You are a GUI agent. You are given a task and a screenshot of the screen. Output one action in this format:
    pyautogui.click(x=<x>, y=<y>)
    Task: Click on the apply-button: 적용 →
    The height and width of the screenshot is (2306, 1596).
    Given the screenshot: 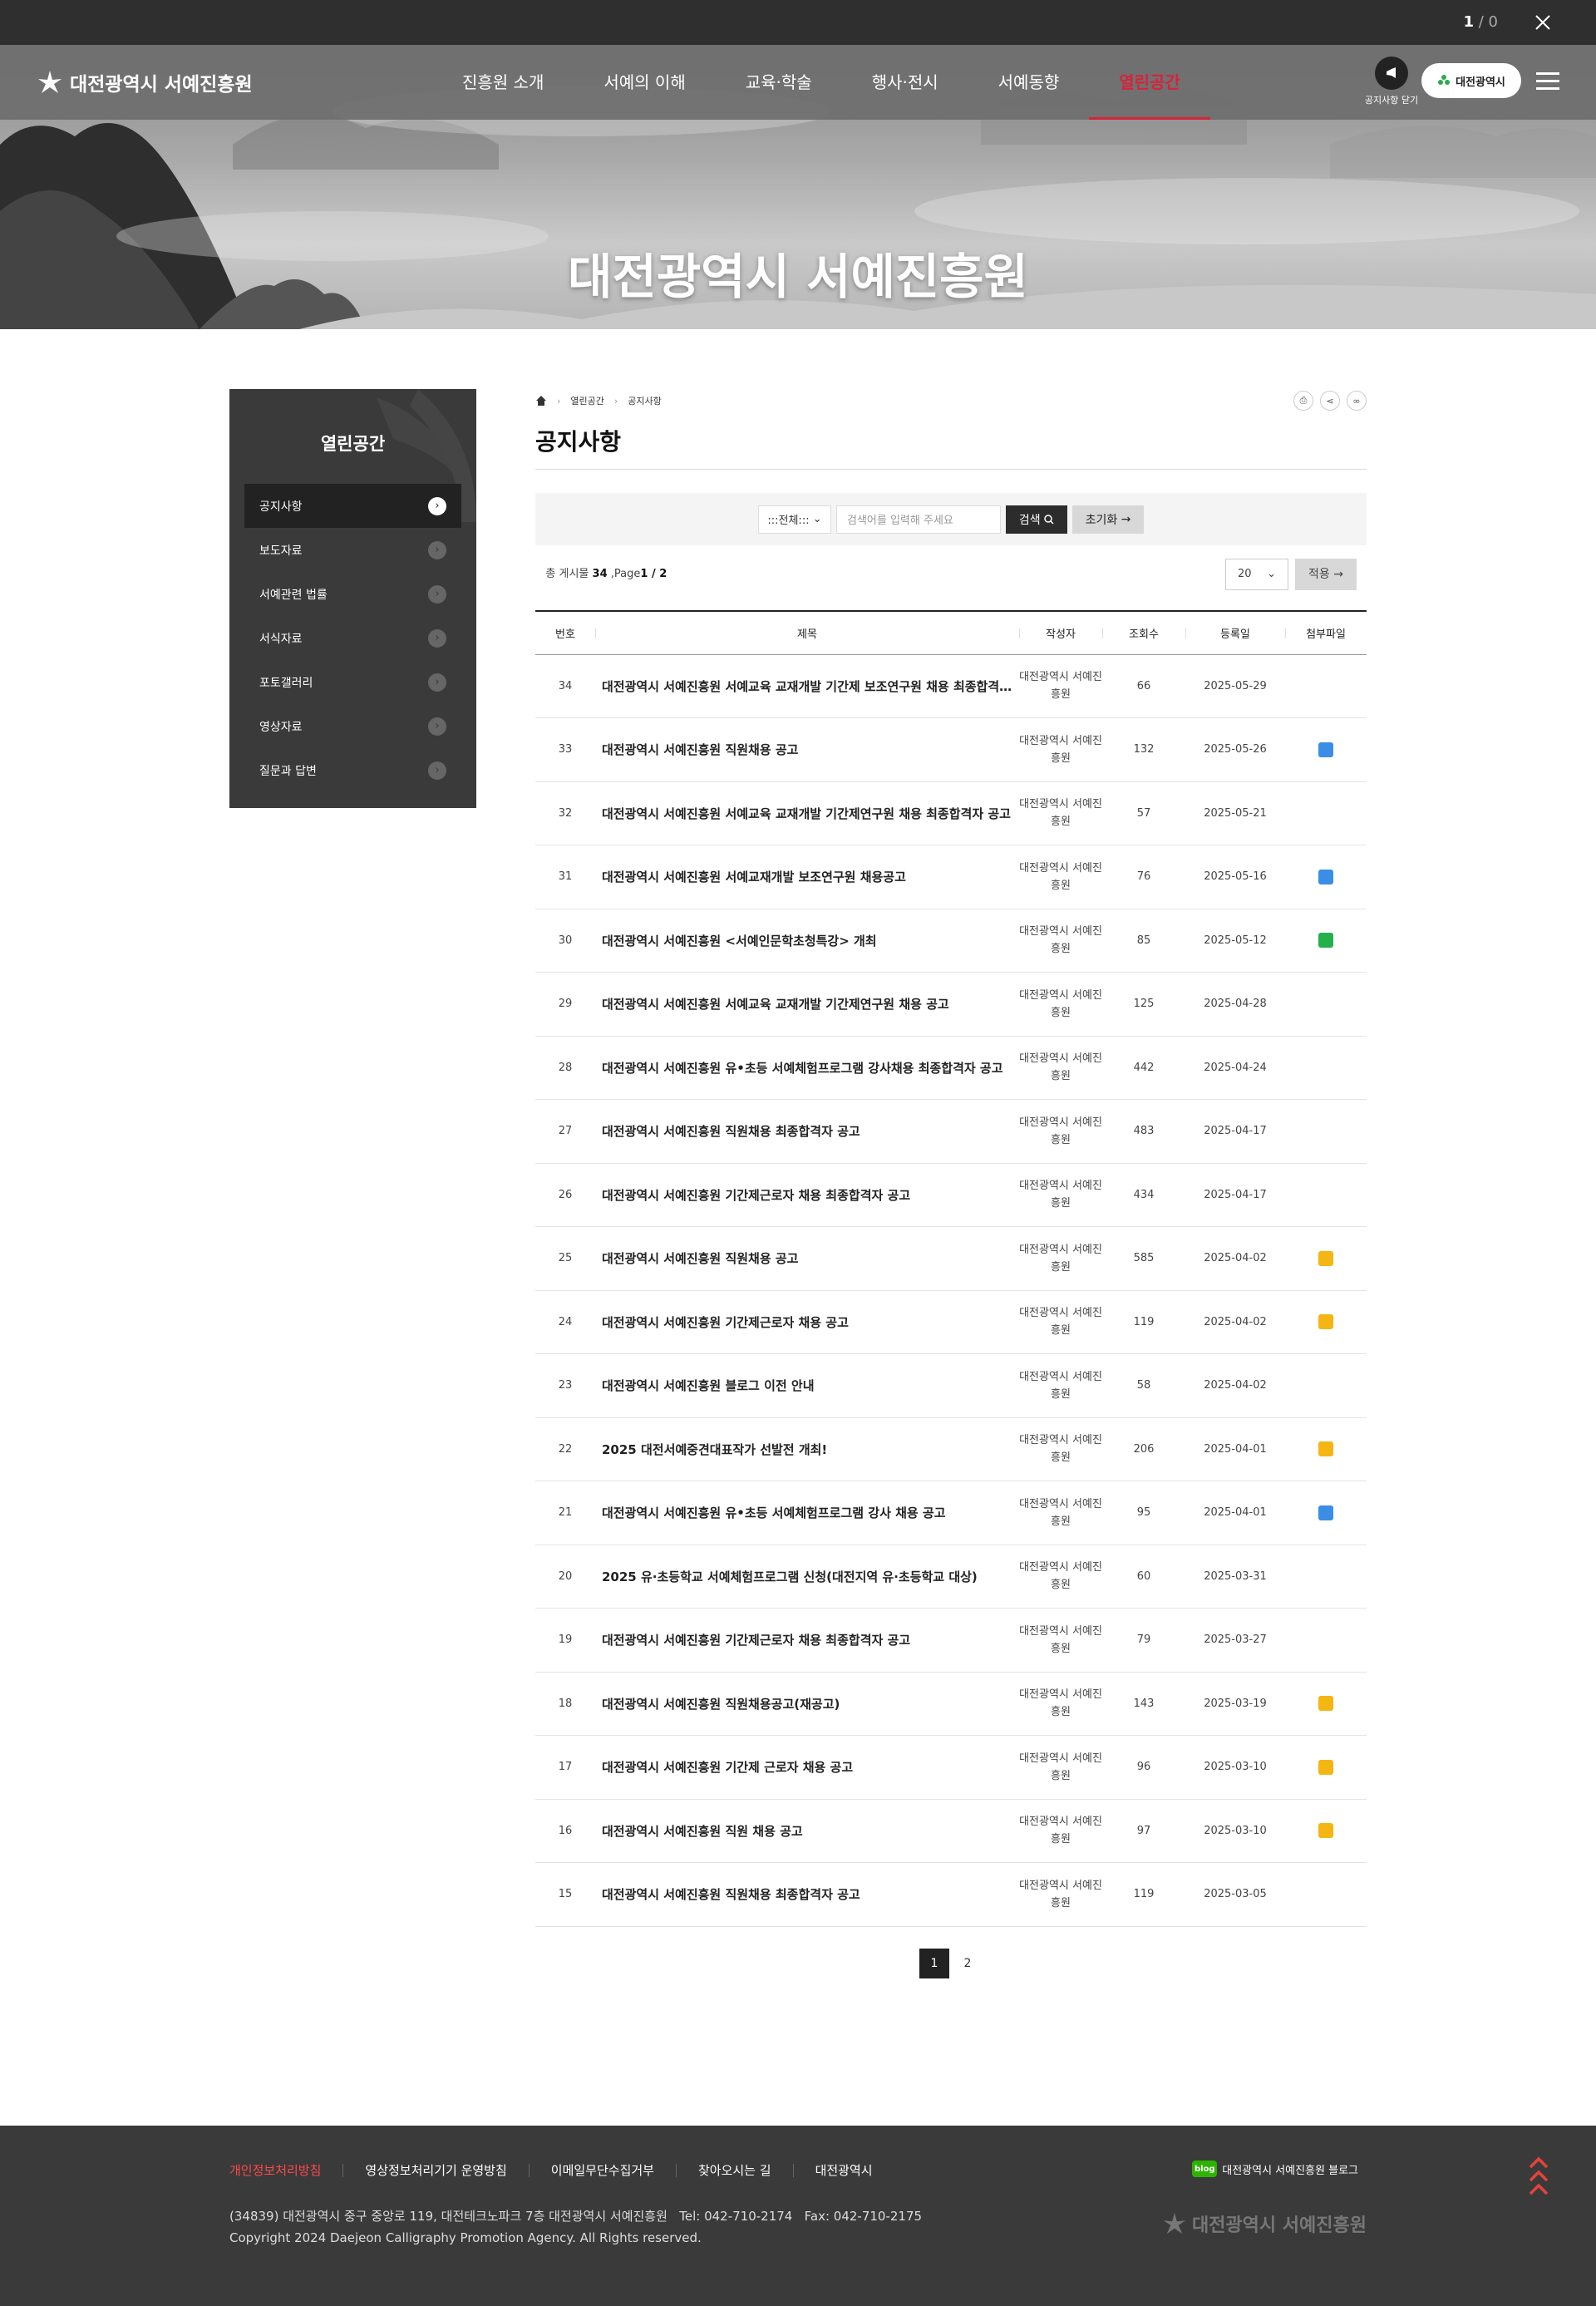 What is the action you would take?
    pyautogui.click(x=1326, y=574)
    